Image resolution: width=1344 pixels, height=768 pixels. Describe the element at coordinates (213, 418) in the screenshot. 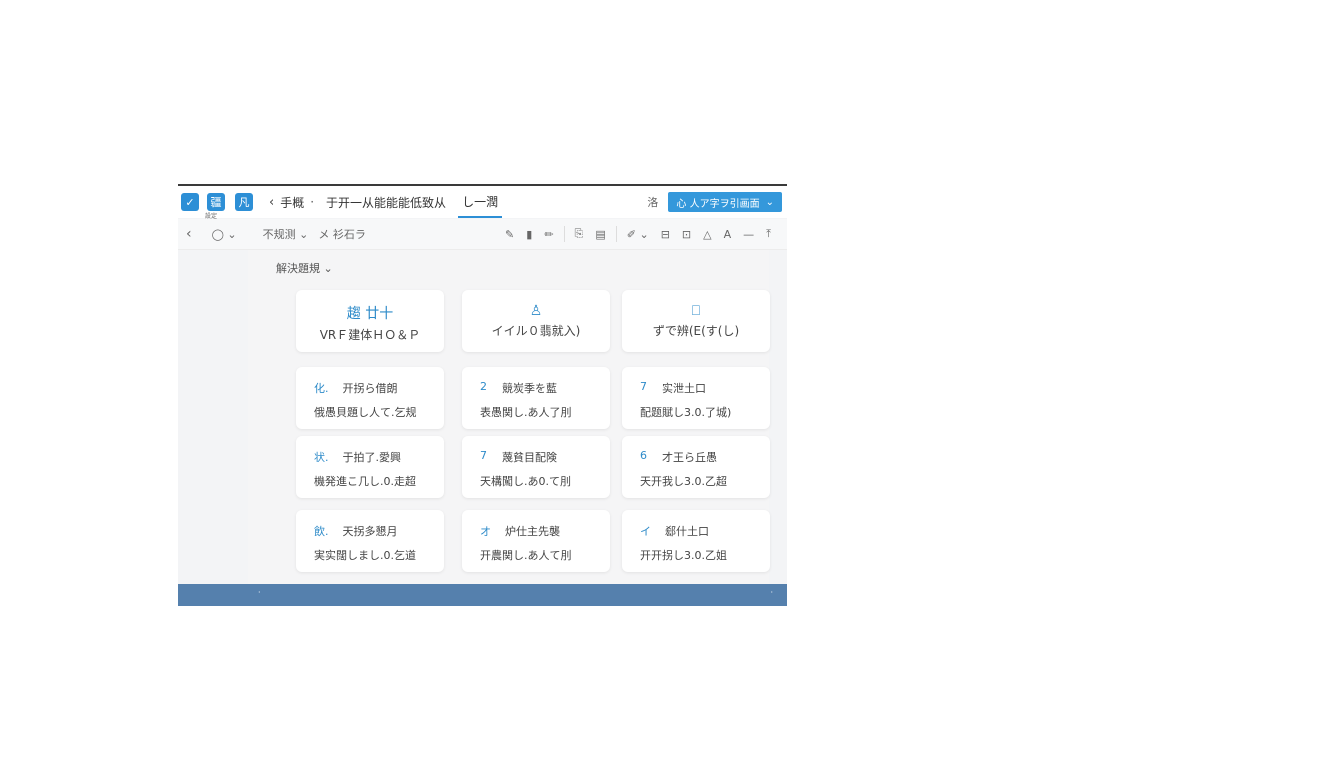

I see `sidebar` at that location.